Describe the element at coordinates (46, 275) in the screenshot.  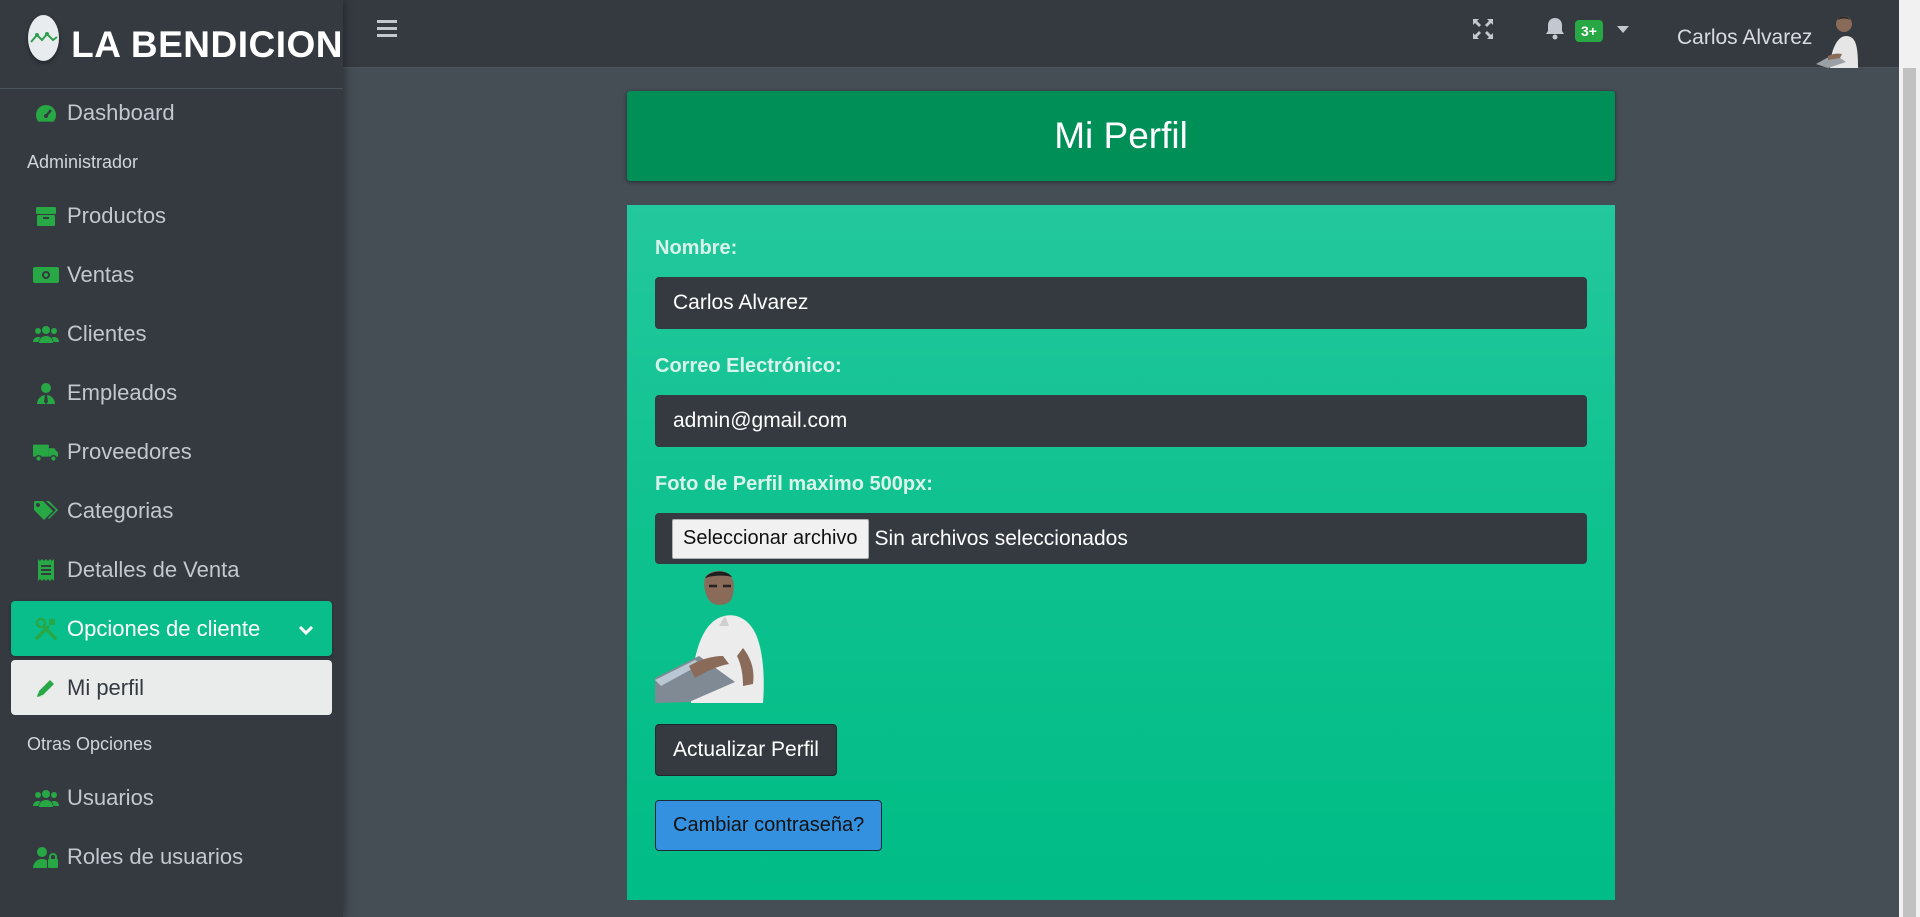
I see `money-bill-icon` at that location.